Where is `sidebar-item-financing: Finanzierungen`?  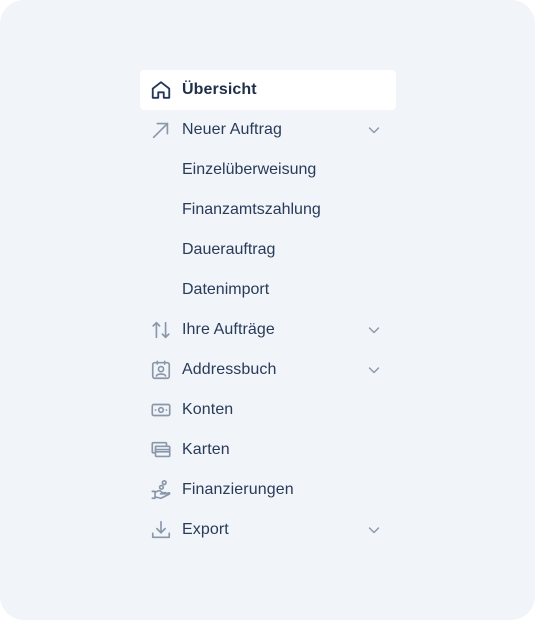
sidebar-item-financing: Finanzierungen is located at coordinates (268, 490).